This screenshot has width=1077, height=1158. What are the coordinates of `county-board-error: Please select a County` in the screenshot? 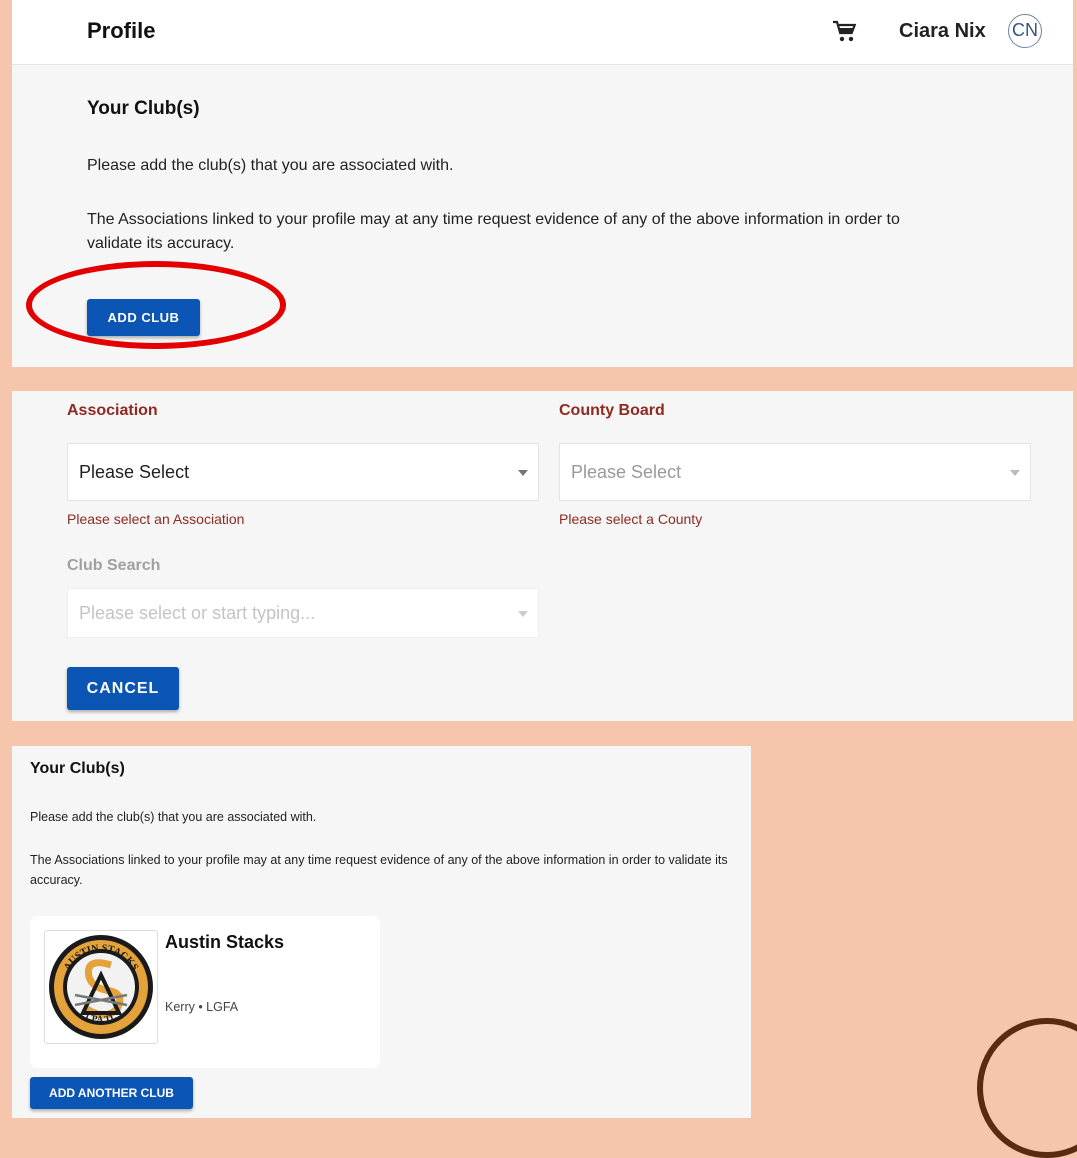 It's located at (631, 519).